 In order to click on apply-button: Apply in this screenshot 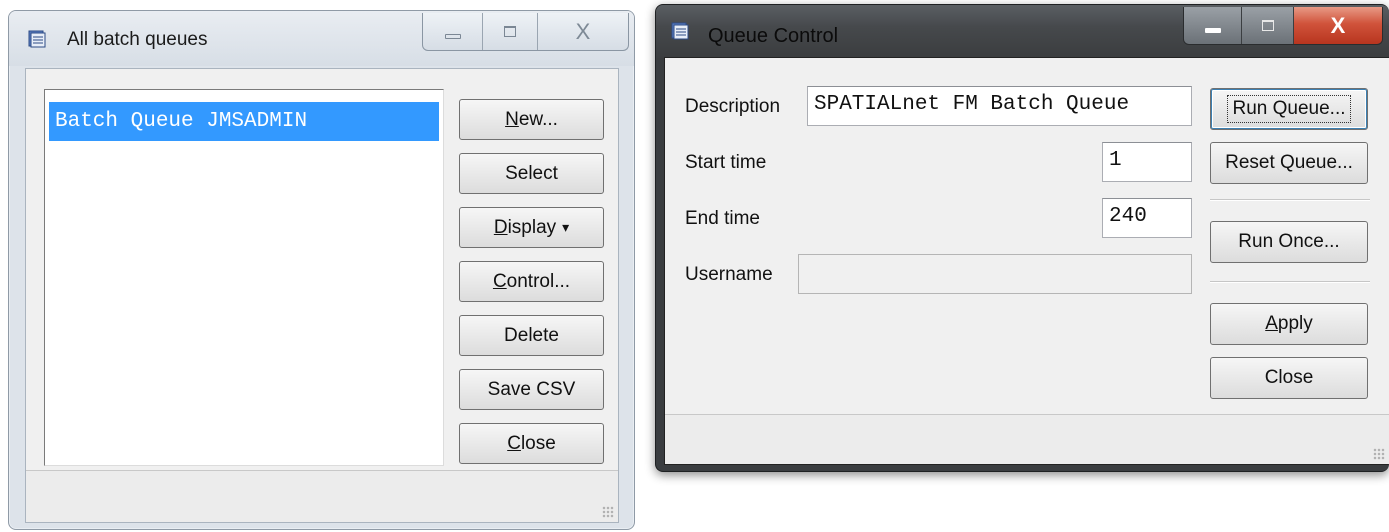, I will do `click(1289, 324)`.